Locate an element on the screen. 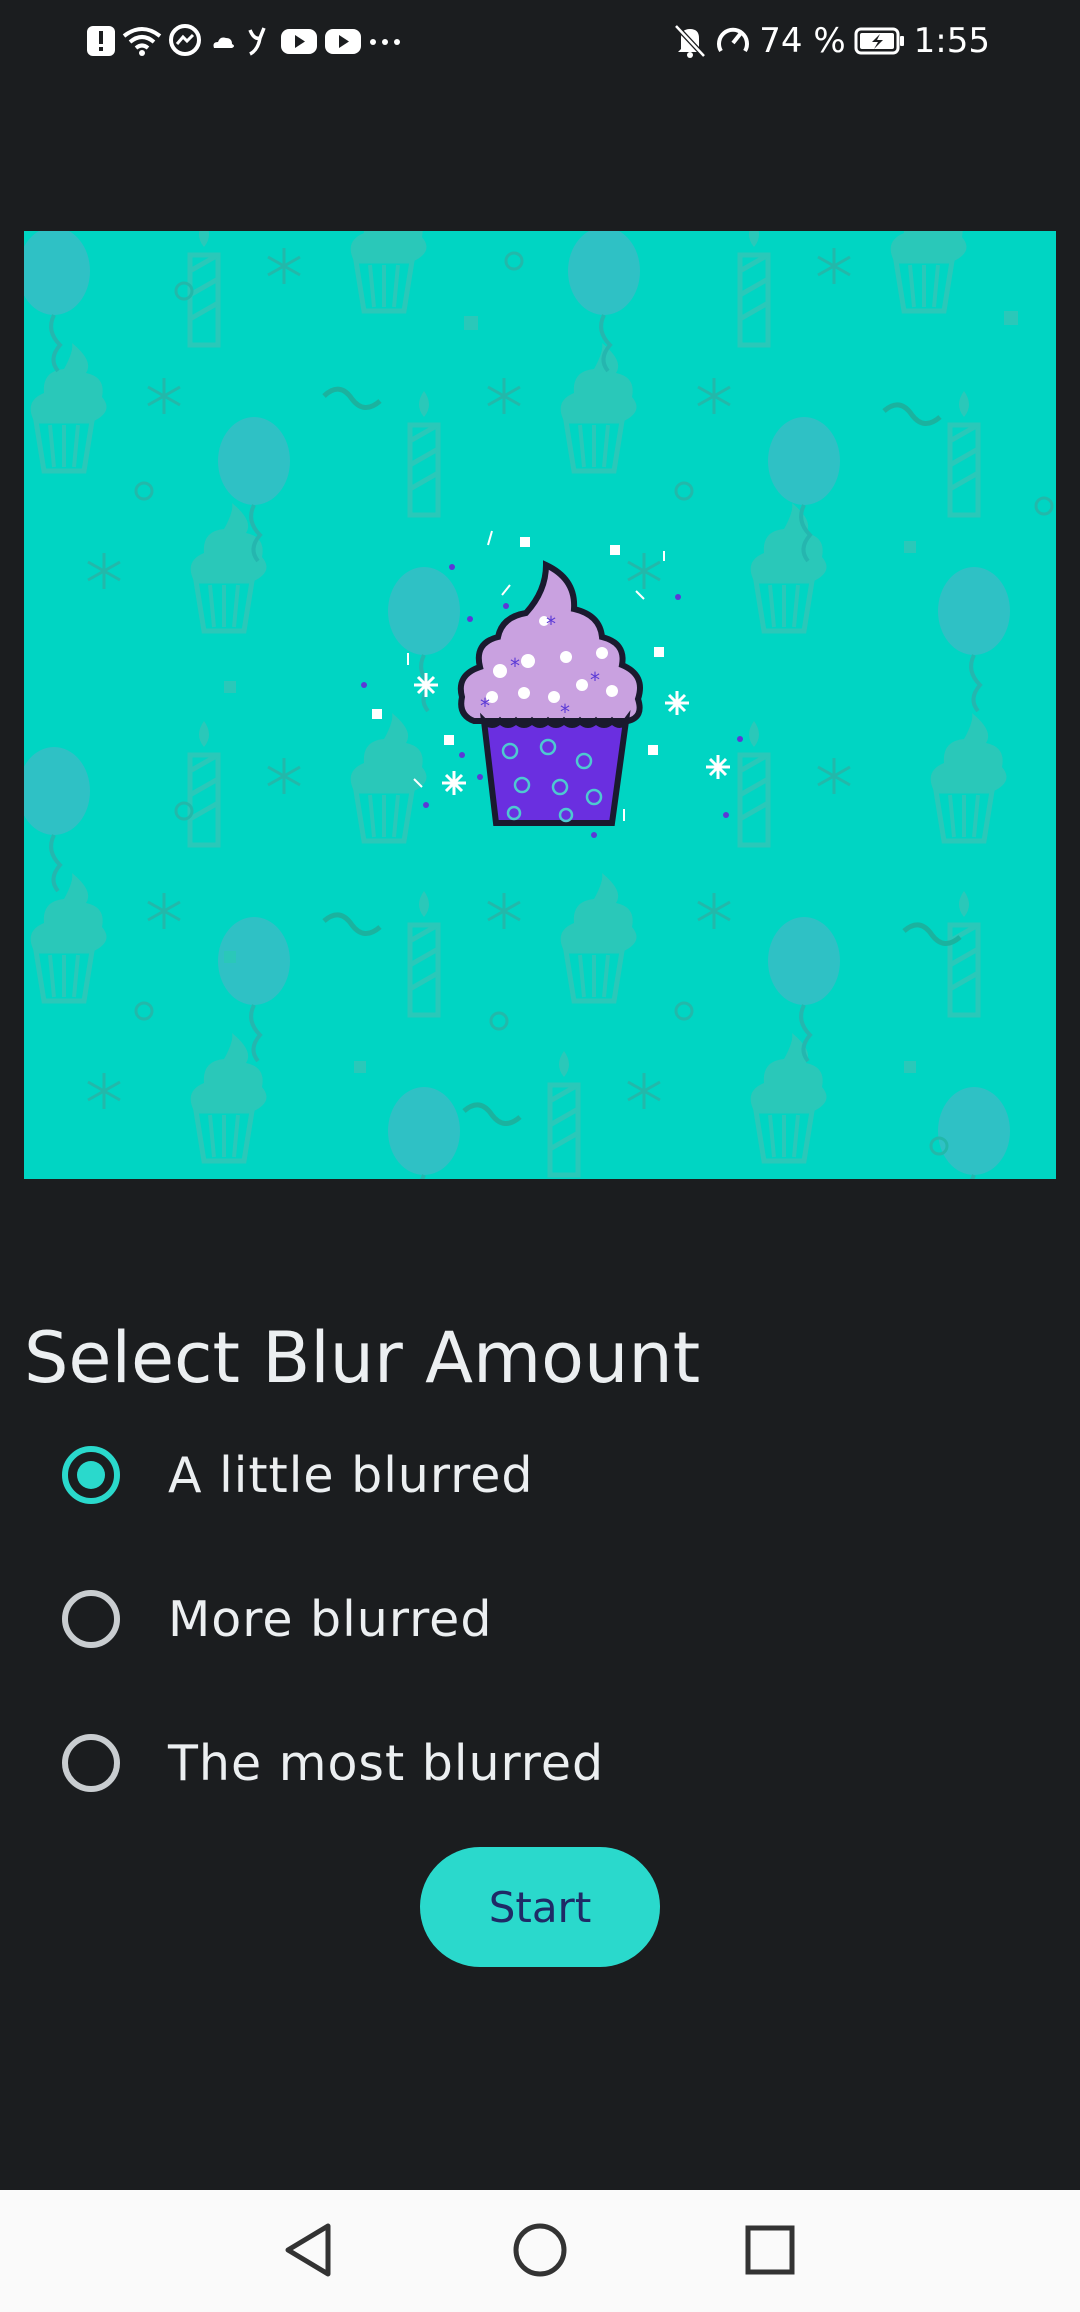  radio-option-little: A little blurred is located at coordinates (512, 1475).